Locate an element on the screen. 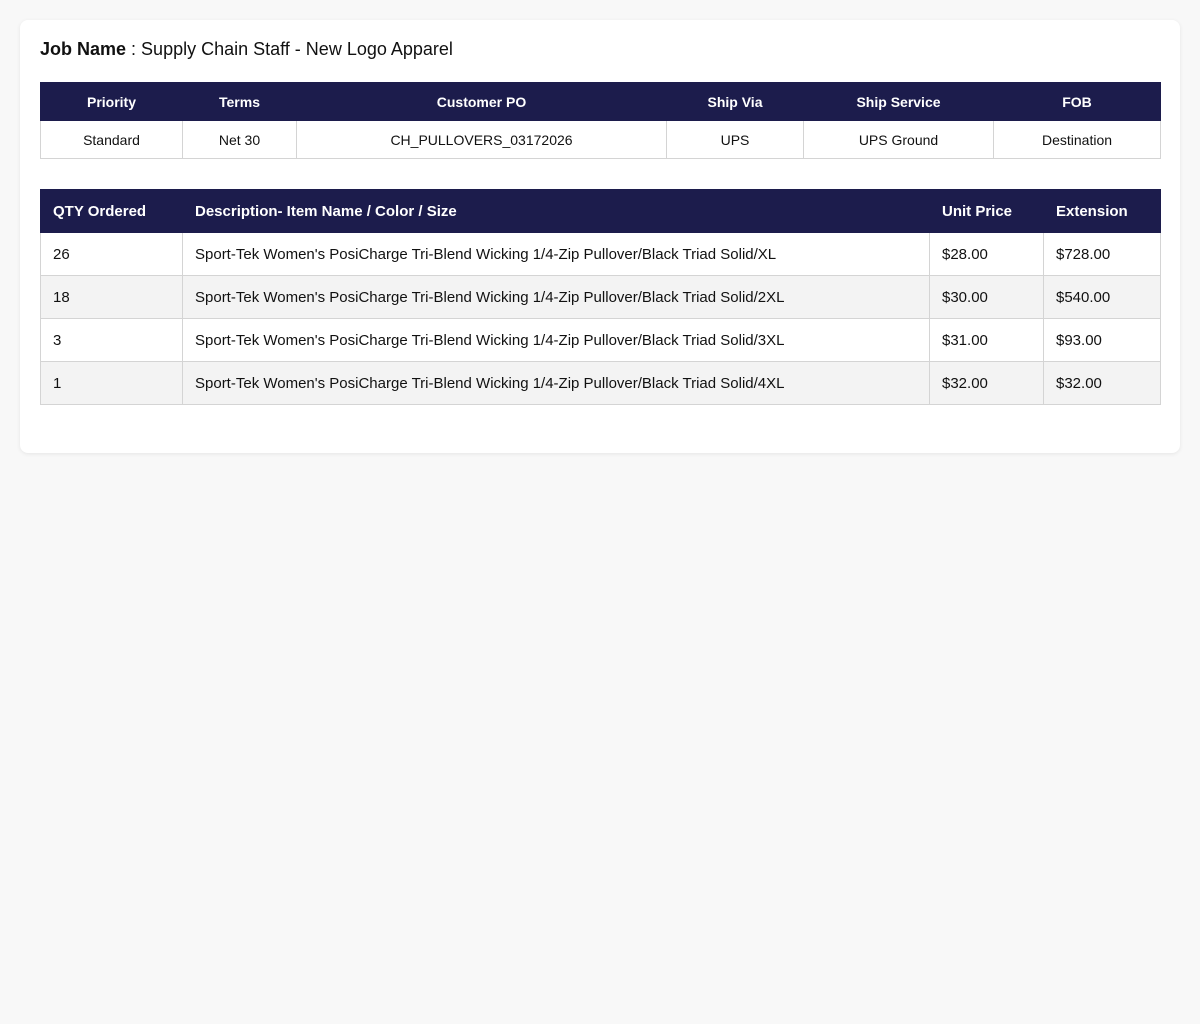 The height and width of the screenshot is (1024, 1200). customer-po-header: Customer PO is located at coordinates (481, 101).